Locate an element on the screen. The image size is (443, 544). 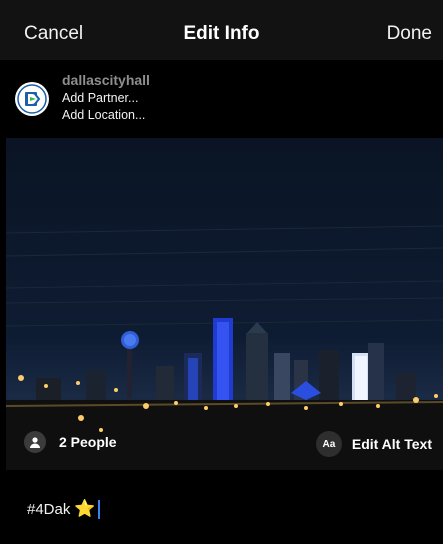
top-bar: Cancel Edit Info Done is located at coordinates (221, 30).